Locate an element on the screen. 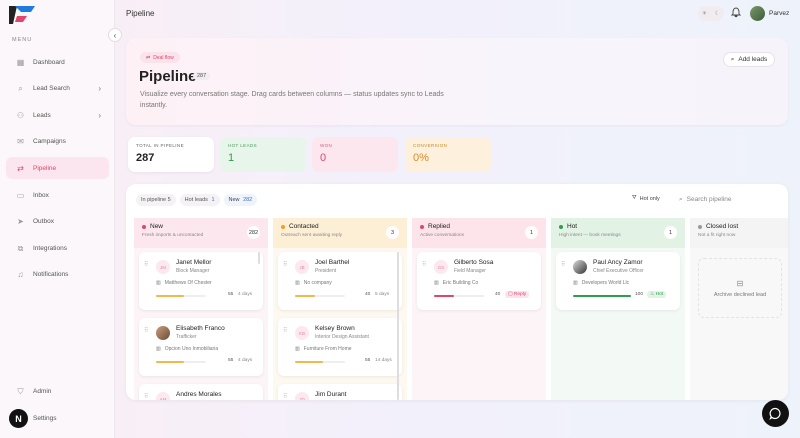 Image resolution: width=800 pixels, height=438 pixels. search-pipeline-input: ⌕ Search pipeline is located at coordinates (729, 199).